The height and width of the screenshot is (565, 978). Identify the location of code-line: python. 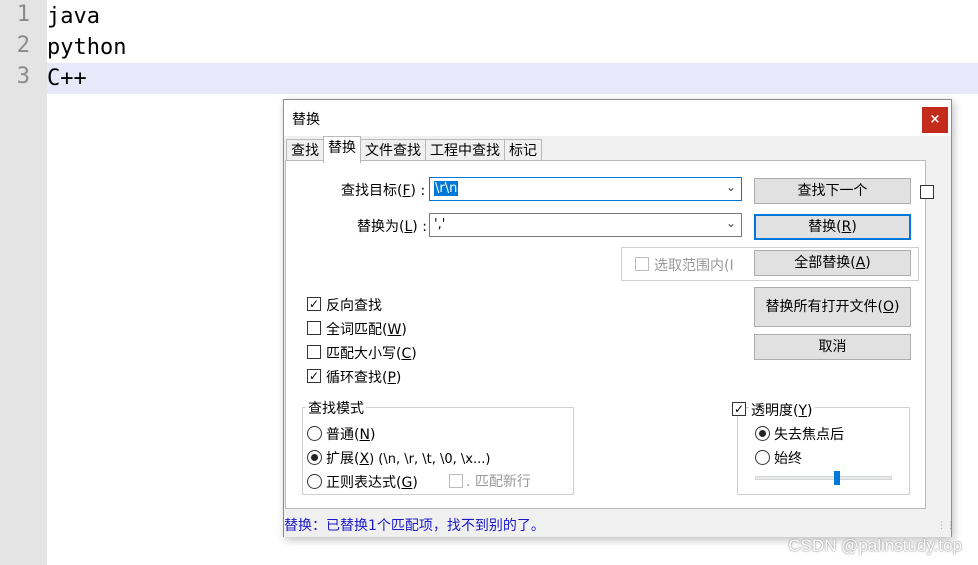
(512, 47).